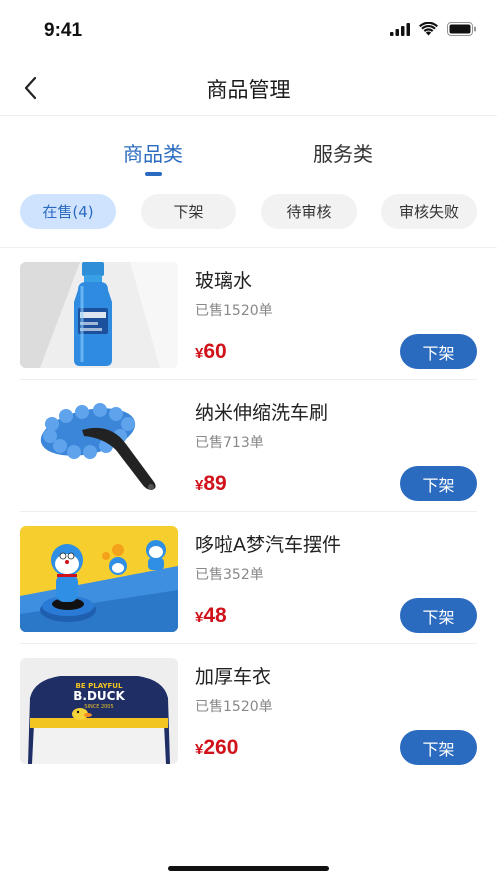  What do you see at coordinates (233, 677) in the screenshot?
I see `product-title: 加厚车衣` at bounding box center [233, 677].